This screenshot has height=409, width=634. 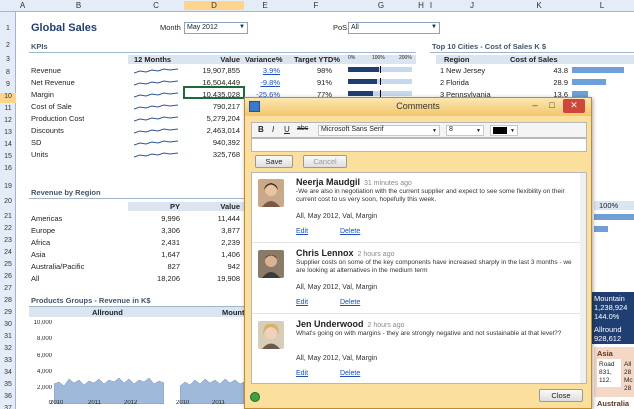 I want to click on font-size-select: 8 ▼, so click(x=465, y=130).